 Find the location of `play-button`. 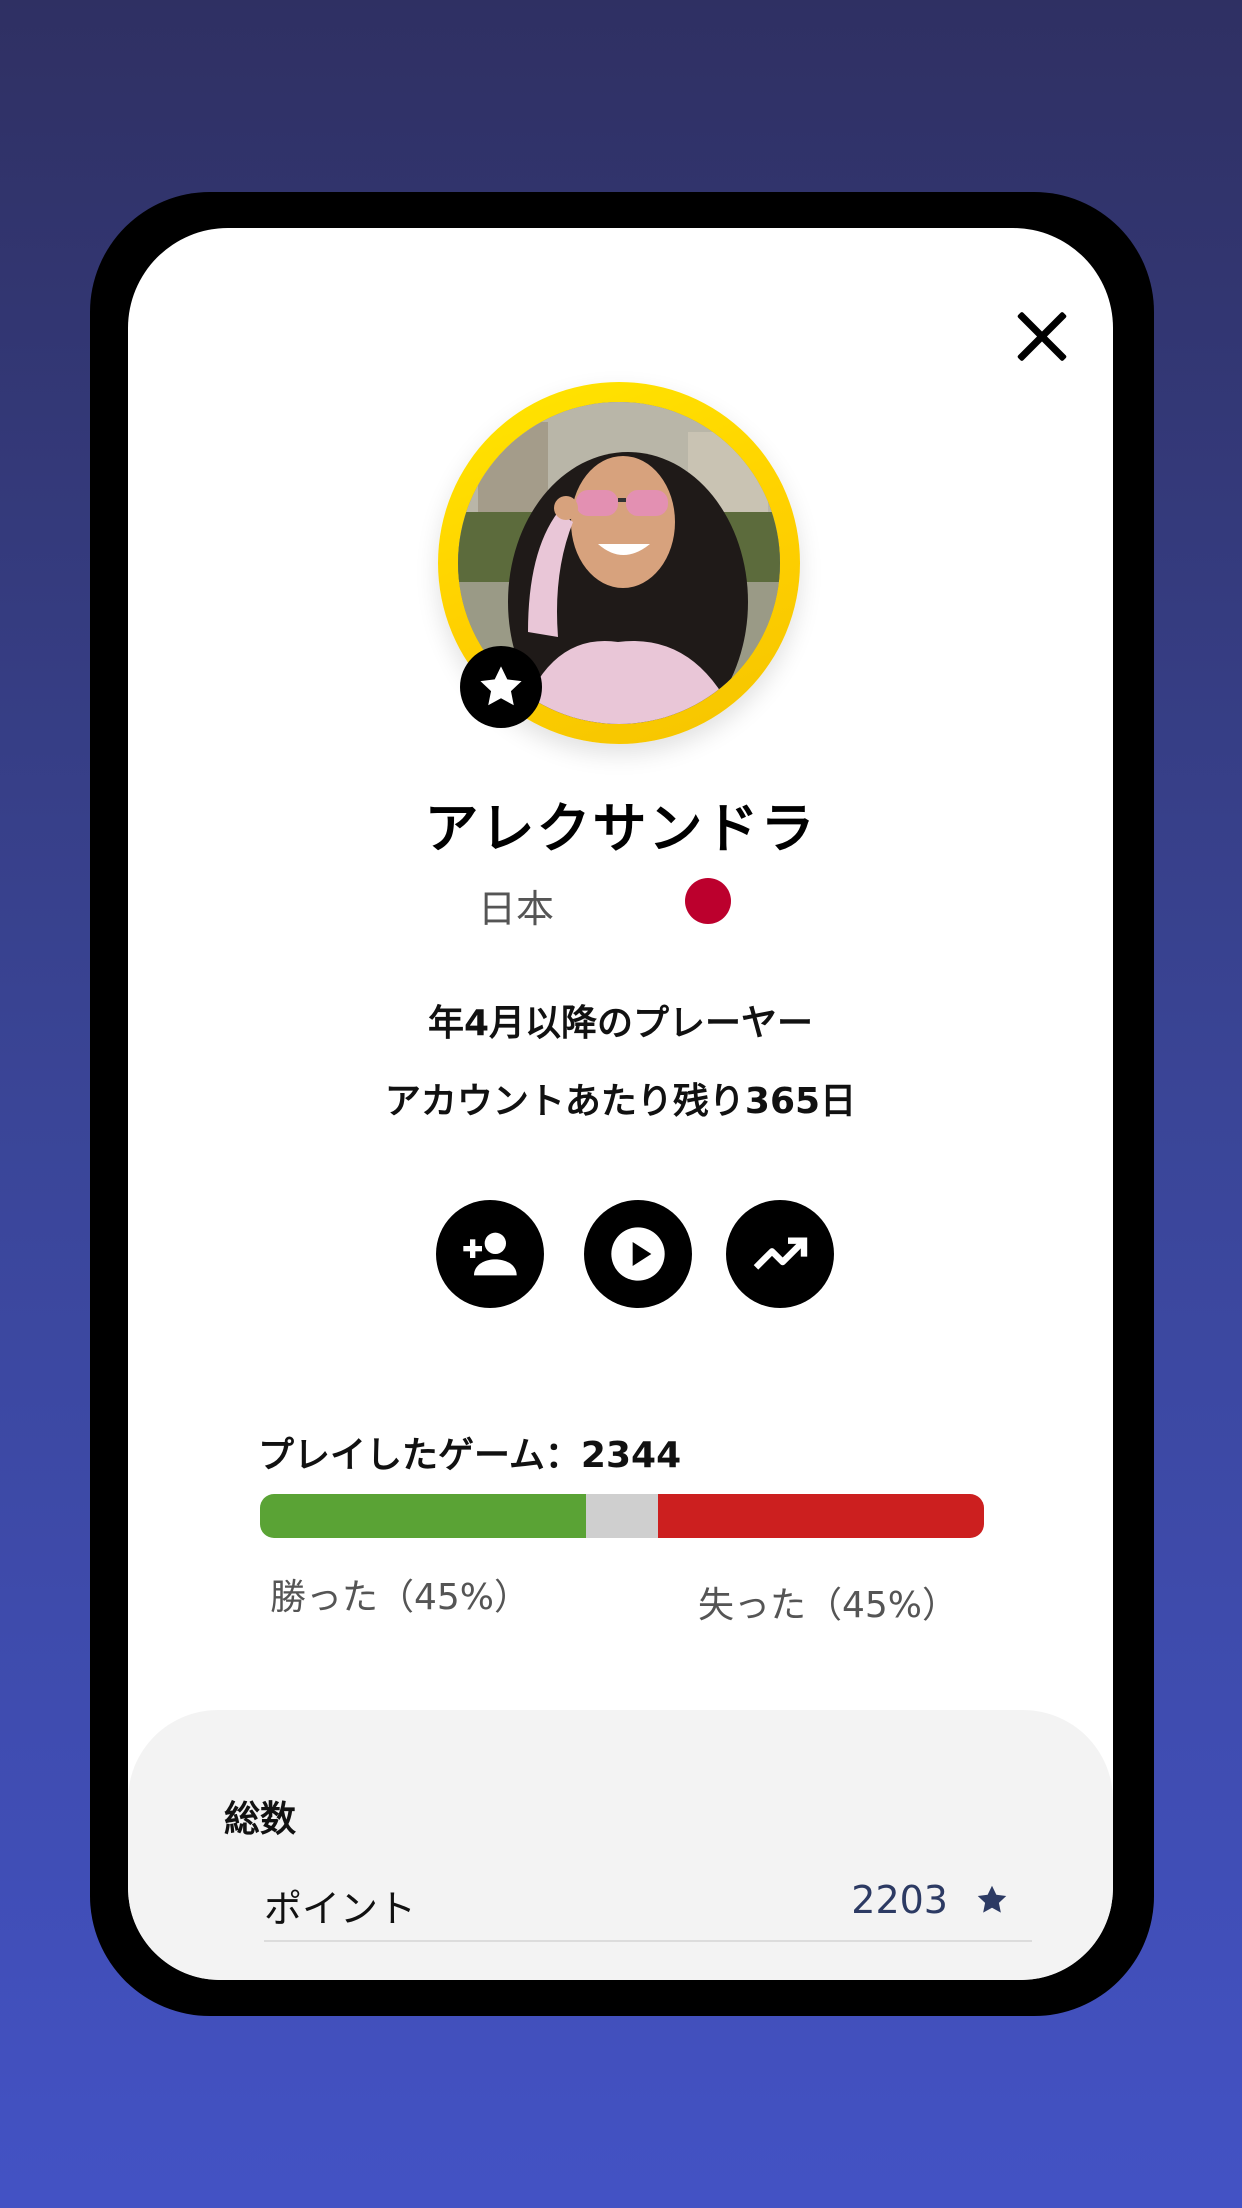

play-button is located at coordinates (638, 1254).